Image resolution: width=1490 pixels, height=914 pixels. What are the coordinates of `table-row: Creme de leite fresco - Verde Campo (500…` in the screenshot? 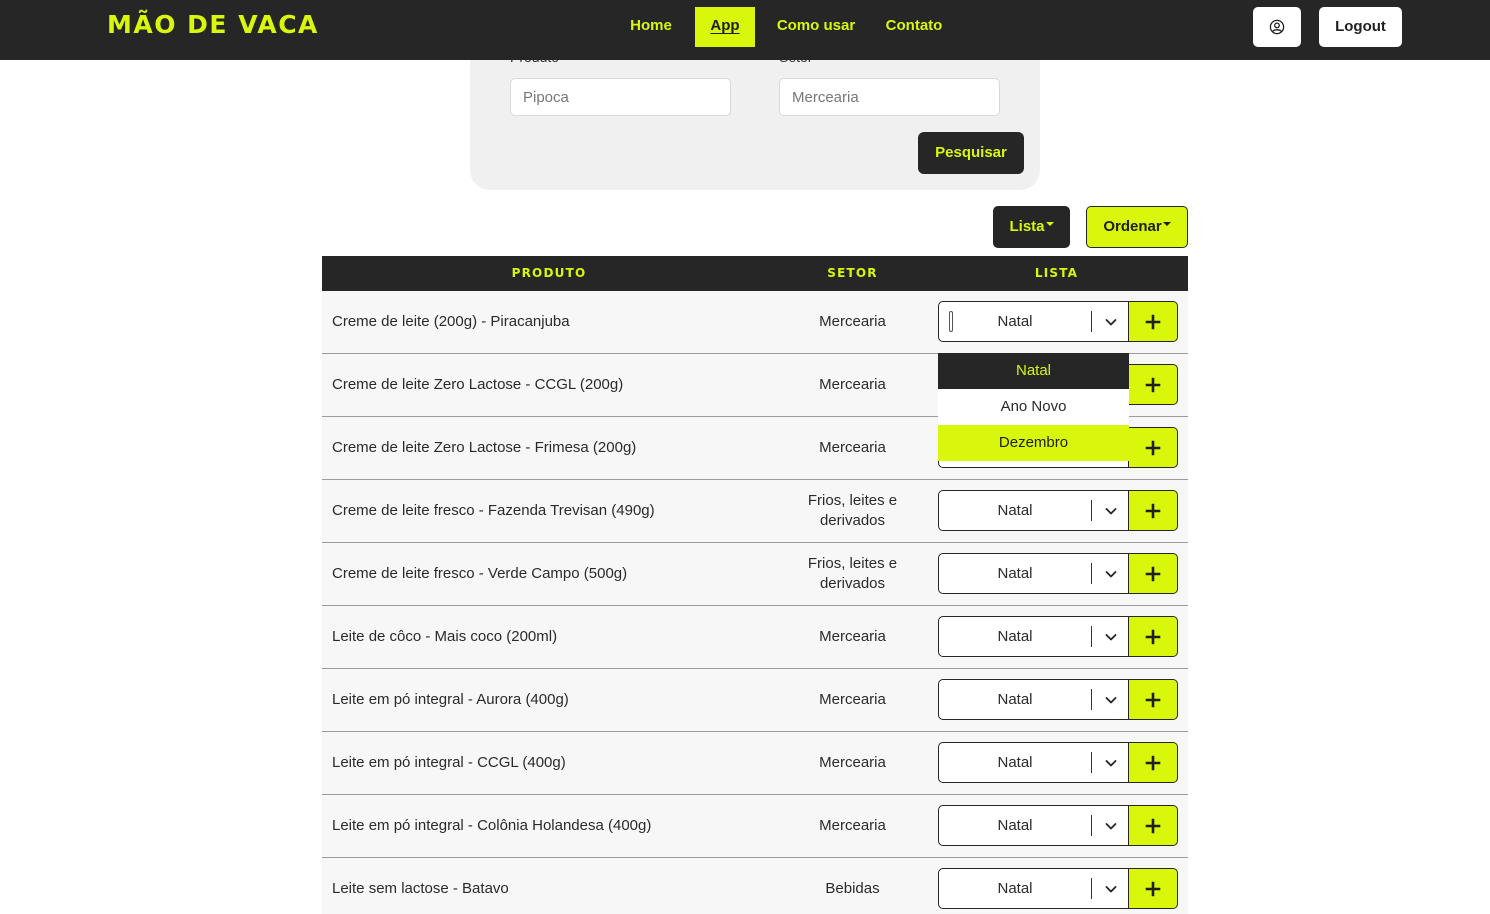 It's located at (755, 574).